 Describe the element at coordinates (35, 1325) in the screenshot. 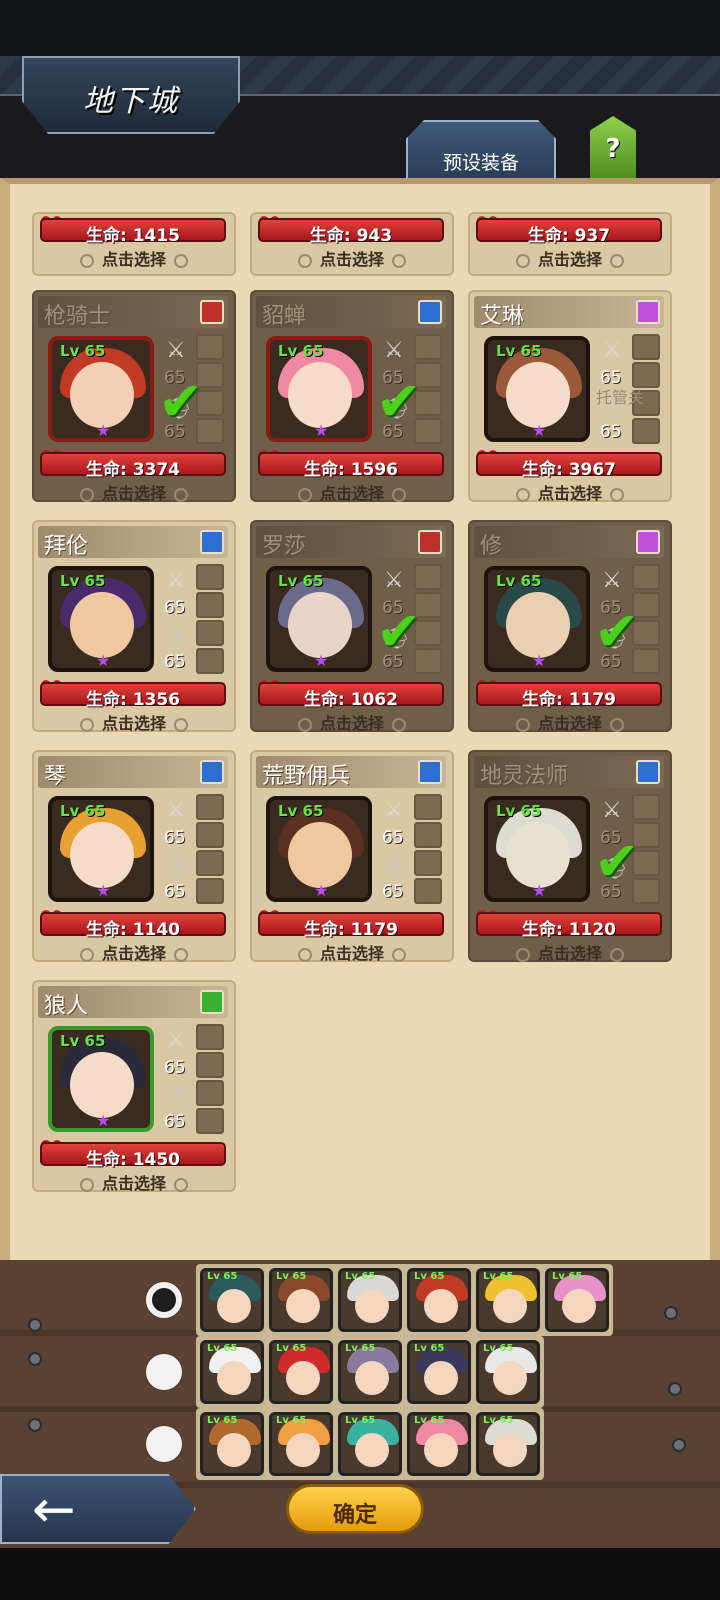

I see `rivet-icon` at that location.